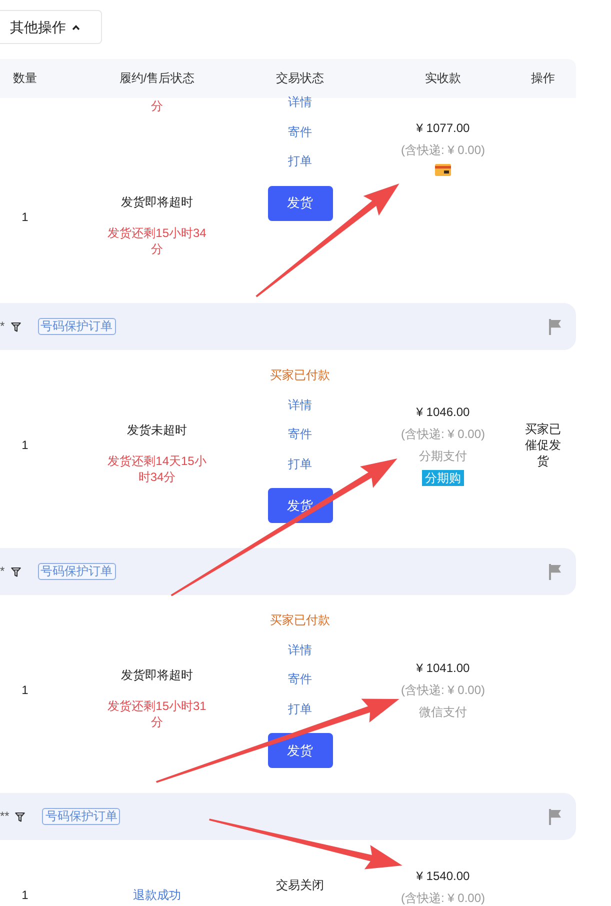  What do you see at coordinates (157, 106) in the screenshot?
I see `countdown-text: 分` at bounding box center [157, 106].